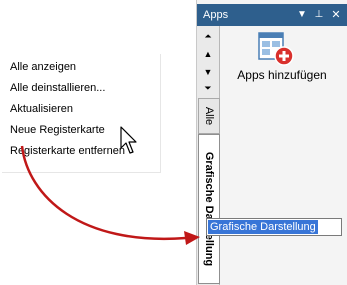 This screenshot has height=285, width=347. I want to click on menu-item-alle-anzeigen: Alle anzeigen, so click(43, 67).